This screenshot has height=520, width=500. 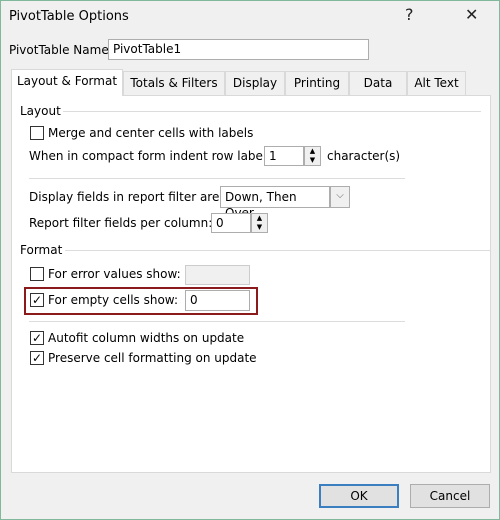 What do you see at coordinates (61, 50) in the screenshot?
I see `name-label: PivotTable Name:` at bounding box center [61, 50].